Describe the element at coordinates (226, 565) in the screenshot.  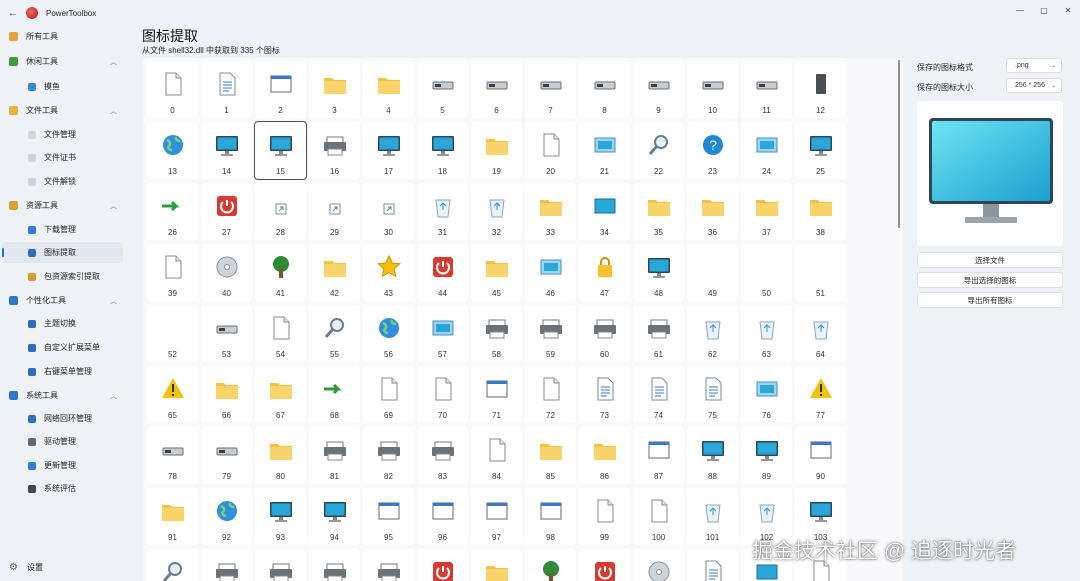
I see `icon-tile: 105` at that location.